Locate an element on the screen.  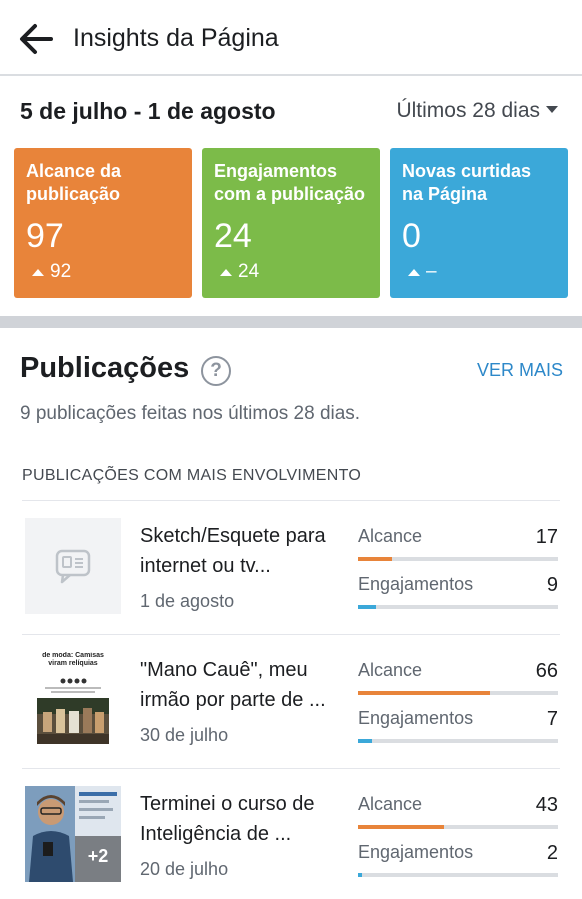
post-thumbnail is located at coordinates (73, 566).